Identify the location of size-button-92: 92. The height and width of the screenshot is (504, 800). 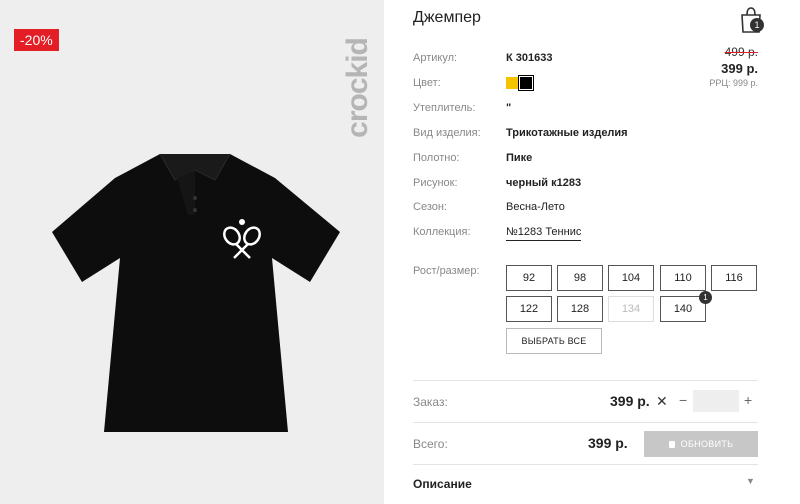
(529, 278).